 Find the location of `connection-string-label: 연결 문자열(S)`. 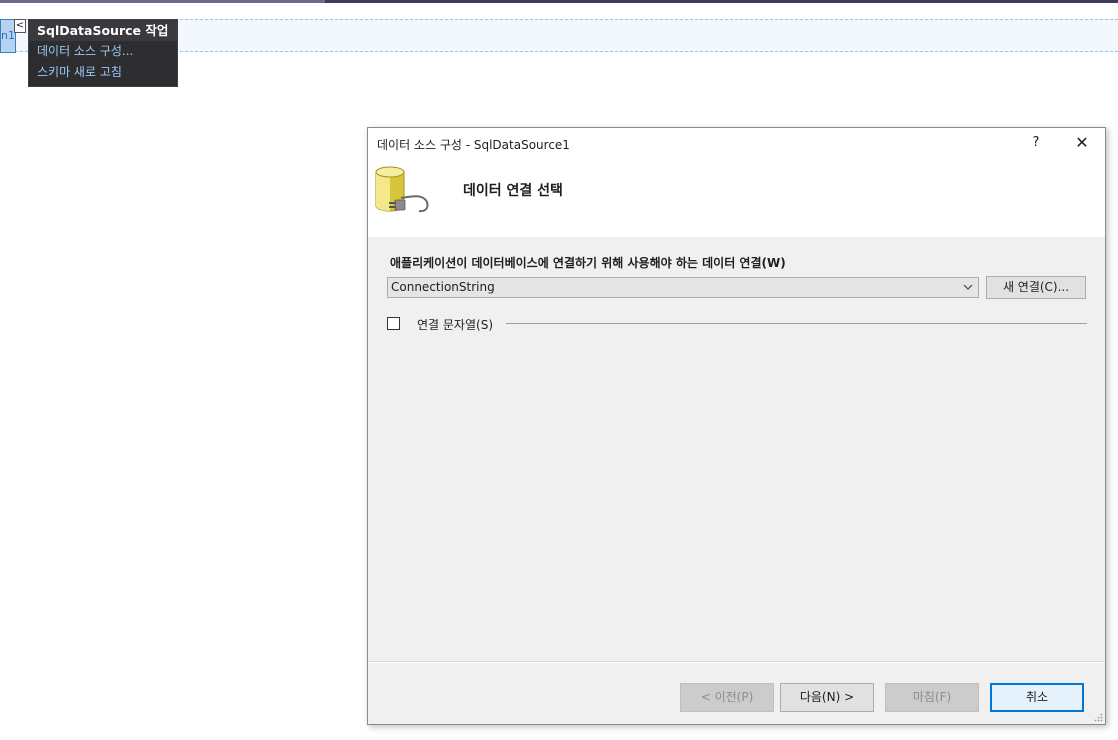

connection-string-label: 연결 문자열(S) is located at coordinates (455, 324).